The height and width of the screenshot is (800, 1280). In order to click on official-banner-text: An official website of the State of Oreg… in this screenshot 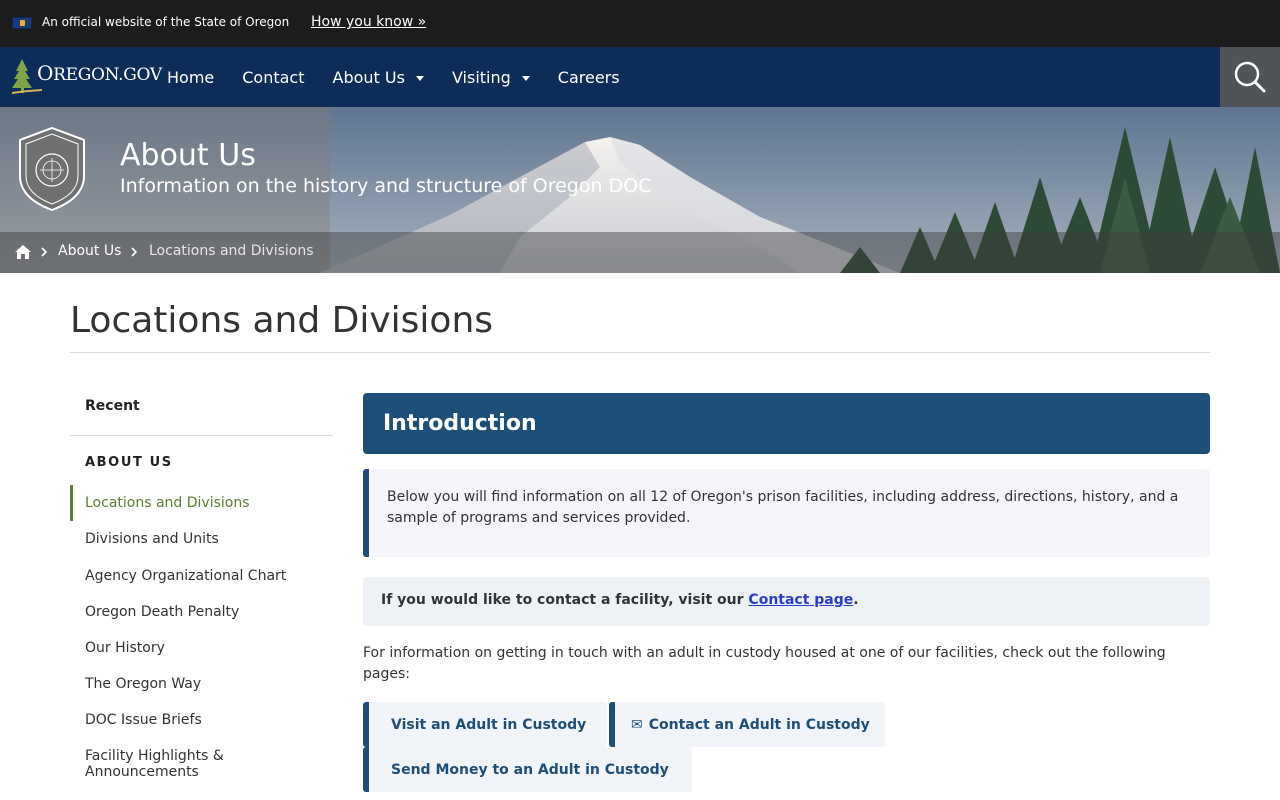, I will do `click(166, 22)`.